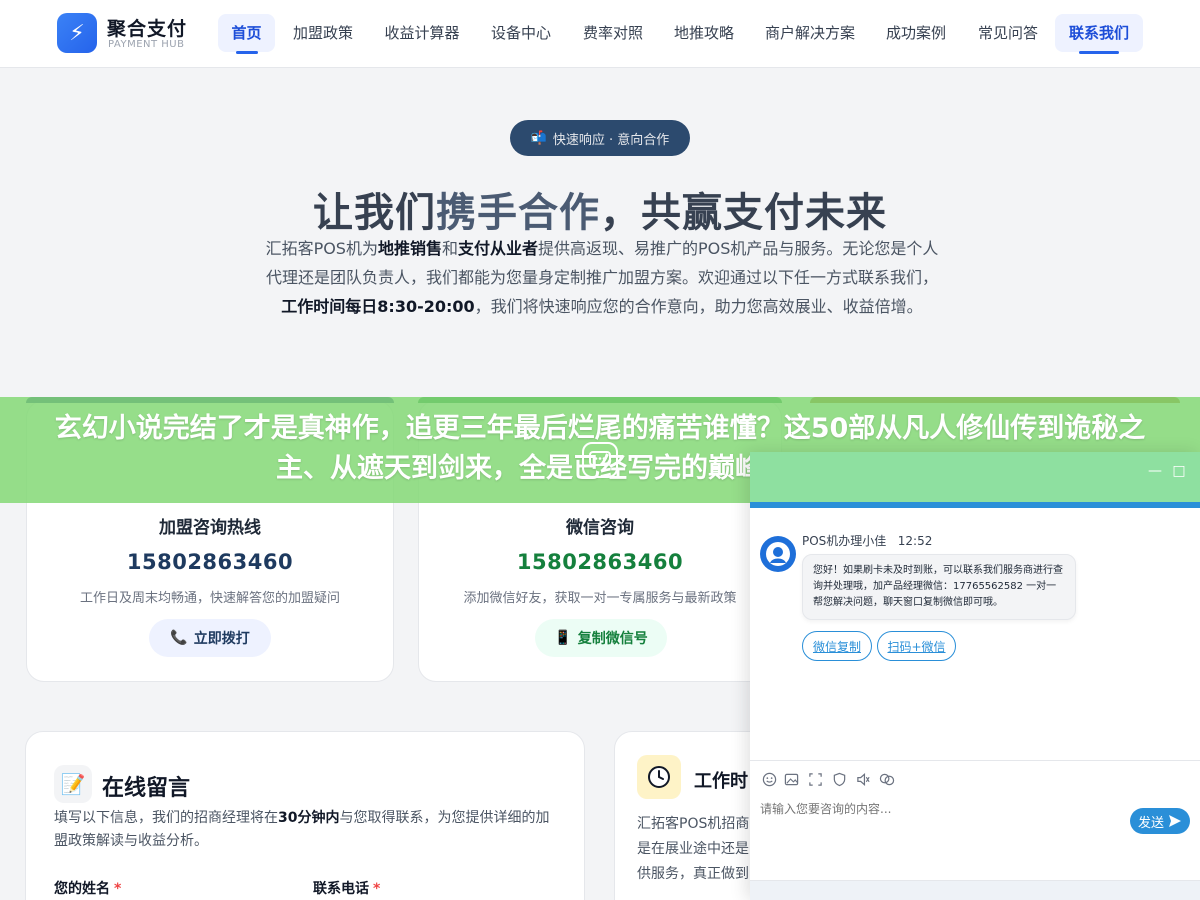 The width and height of the screenshot is (1200, 900). Describe the element at coordinates (146, 788) in the screenshot. I see `online-message-title: 在线留言` at that location.